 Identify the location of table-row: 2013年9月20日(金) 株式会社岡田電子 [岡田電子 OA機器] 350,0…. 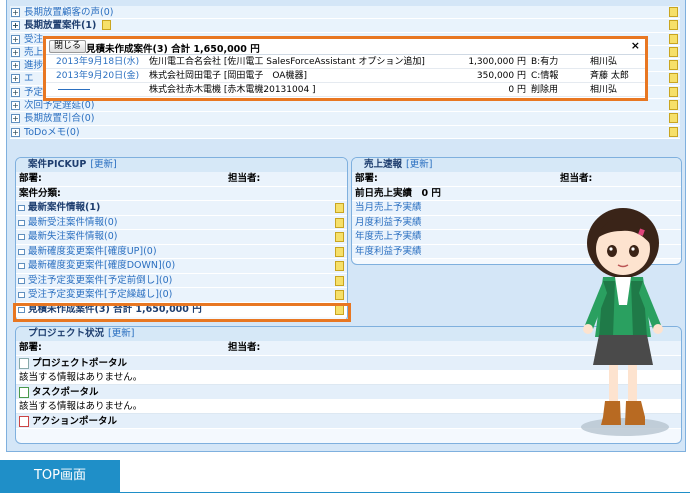
(345, 76).